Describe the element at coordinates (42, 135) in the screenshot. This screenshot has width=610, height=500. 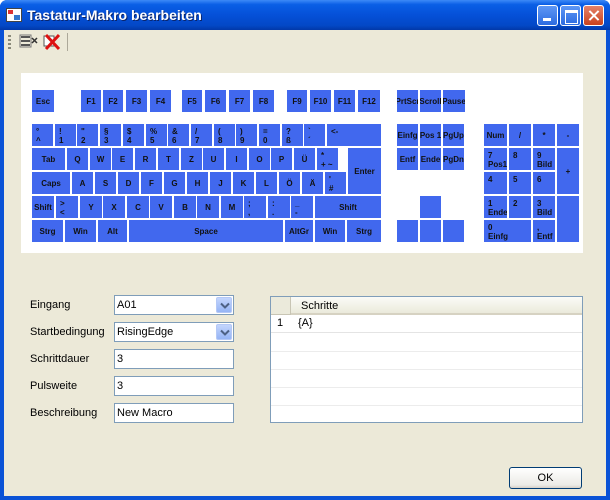
I see `number-key: ° ^` at that location.